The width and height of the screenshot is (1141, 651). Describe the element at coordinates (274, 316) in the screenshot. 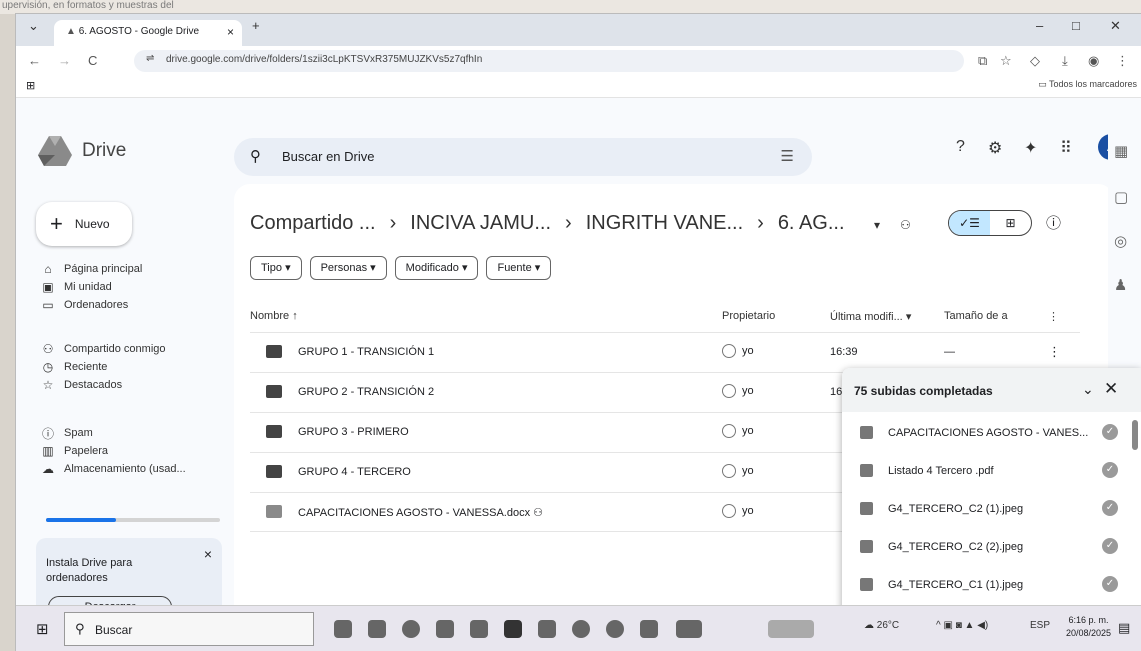

I see `column-header-name: Nombre ↑` at that location.